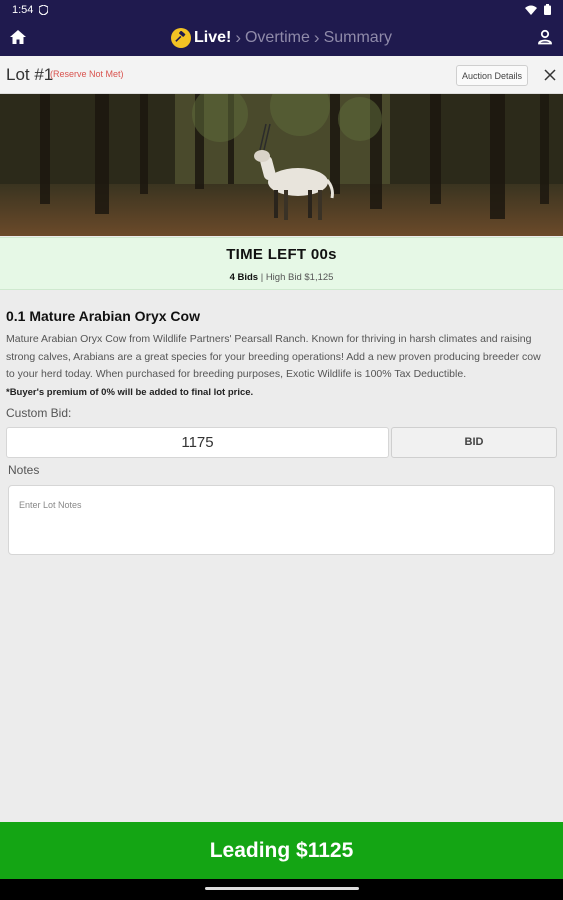 This screenshot has width=563, height=900. Describe the element at coordinates (545, 37) in the screenshot. I see `profile-icon` at that location.